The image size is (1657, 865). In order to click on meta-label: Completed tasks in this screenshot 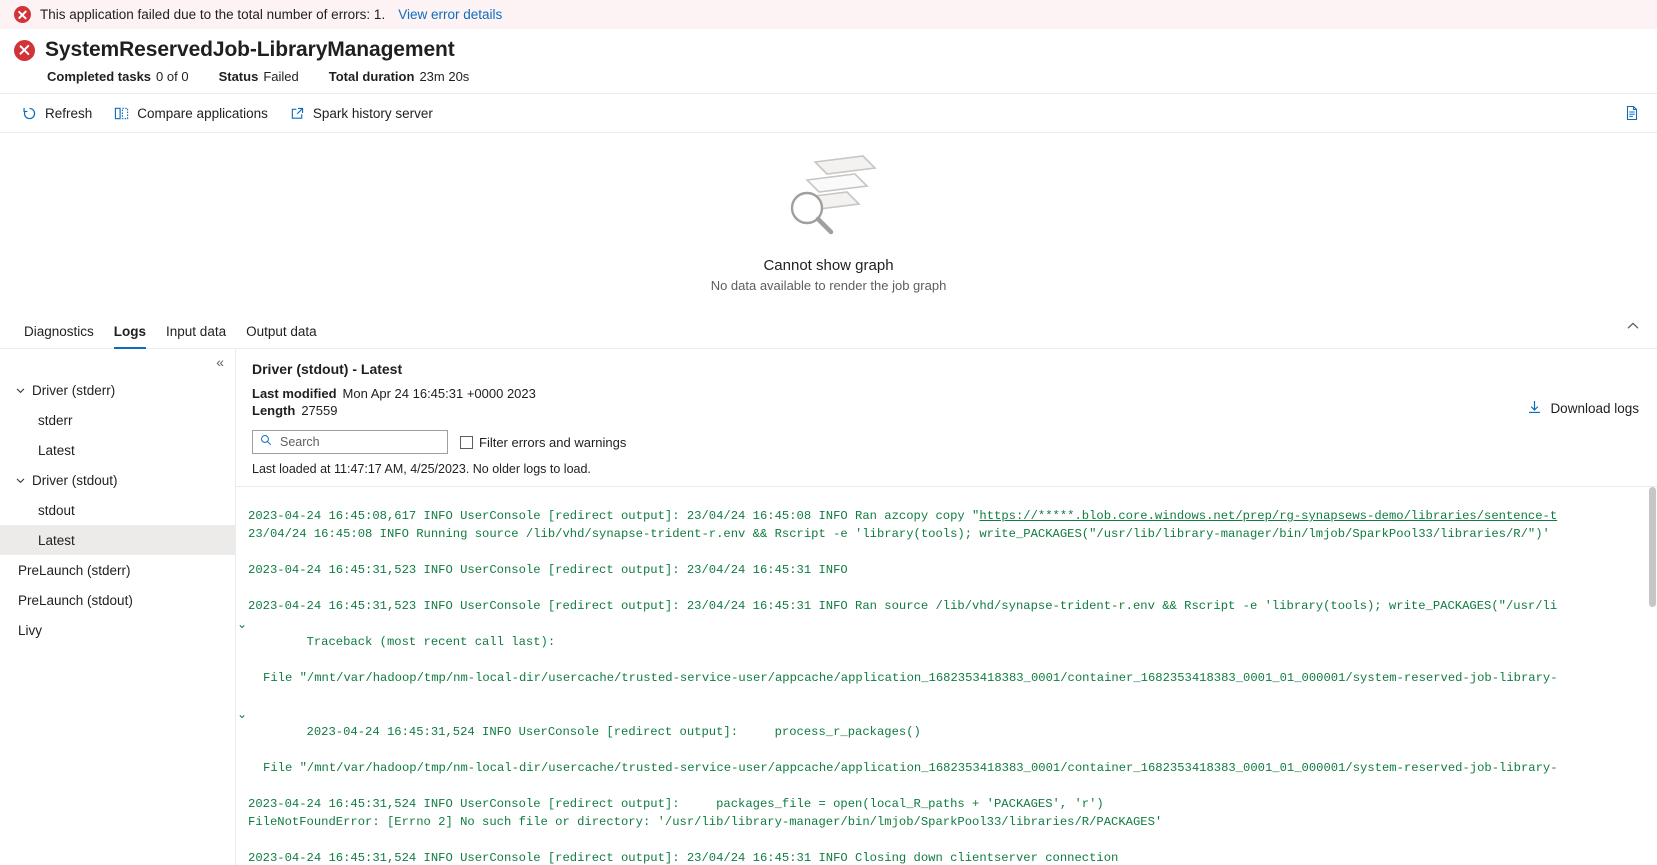, I will do `click(99, 76)`.